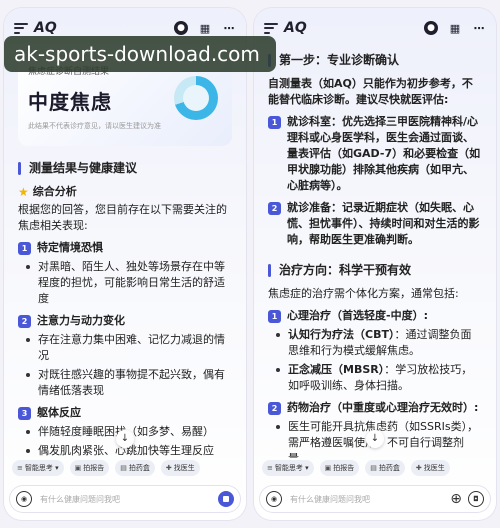  What do you see at coordinates (125, 168) in the screenshot?
I see `section-title: 测量结果与健康建议` at bounding box center [125, 168].